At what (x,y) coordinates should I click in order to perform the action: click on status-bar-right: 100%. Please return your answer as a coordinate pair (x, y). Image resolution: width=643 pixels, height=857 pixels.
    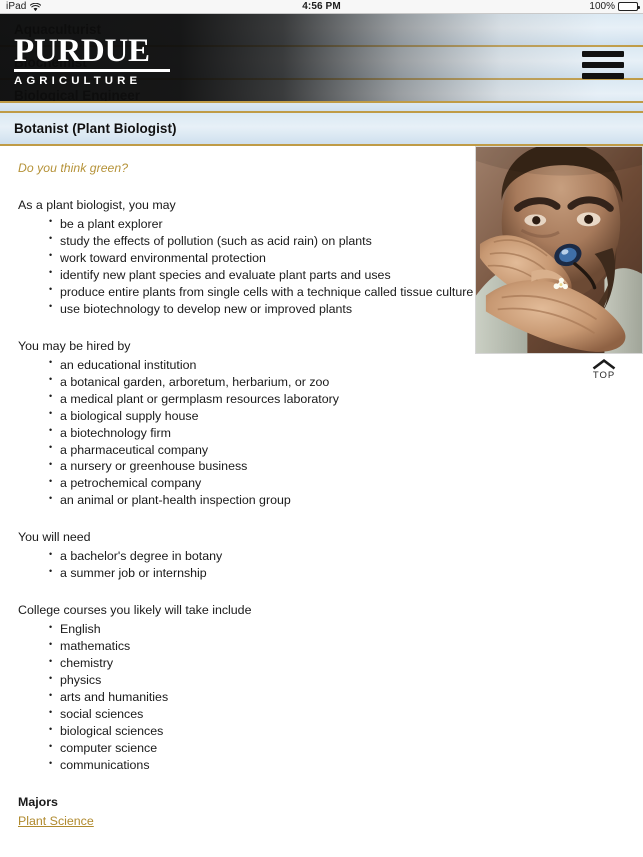
    Looking at the image, I should click on (614, 6).